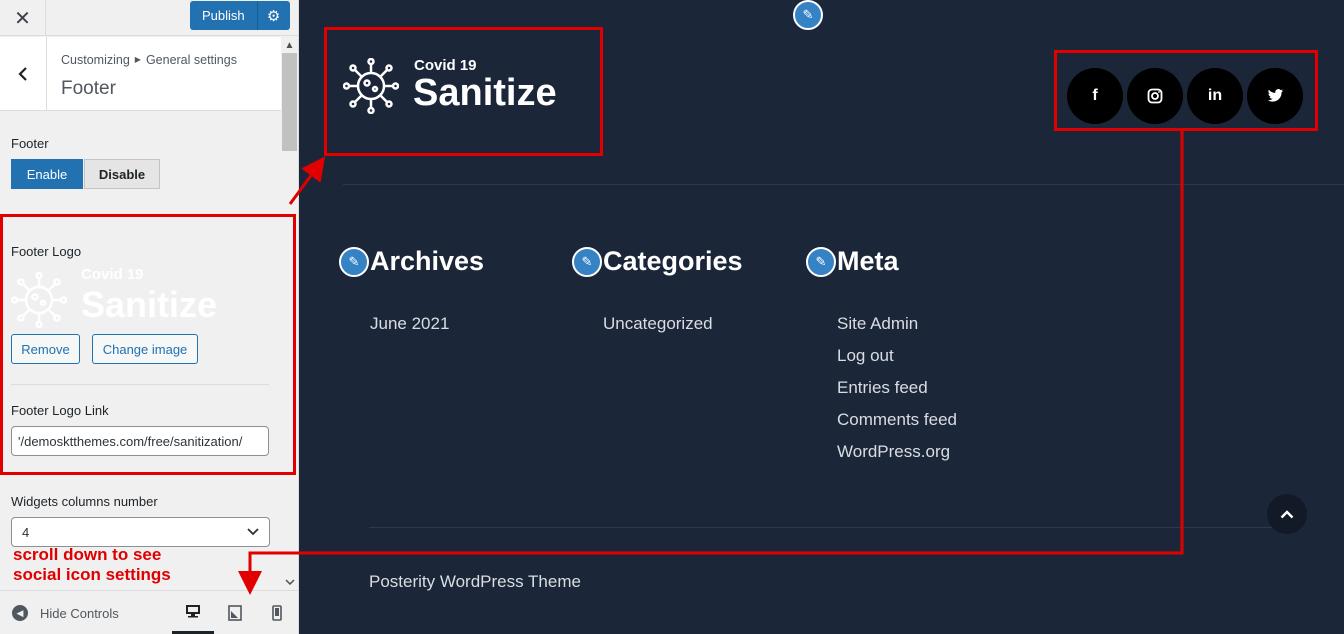 The height and width of the screenshot is (634, 1344). I want to click on footer-logo-preview: Covid 19 Sanitize, so click(131, 297).